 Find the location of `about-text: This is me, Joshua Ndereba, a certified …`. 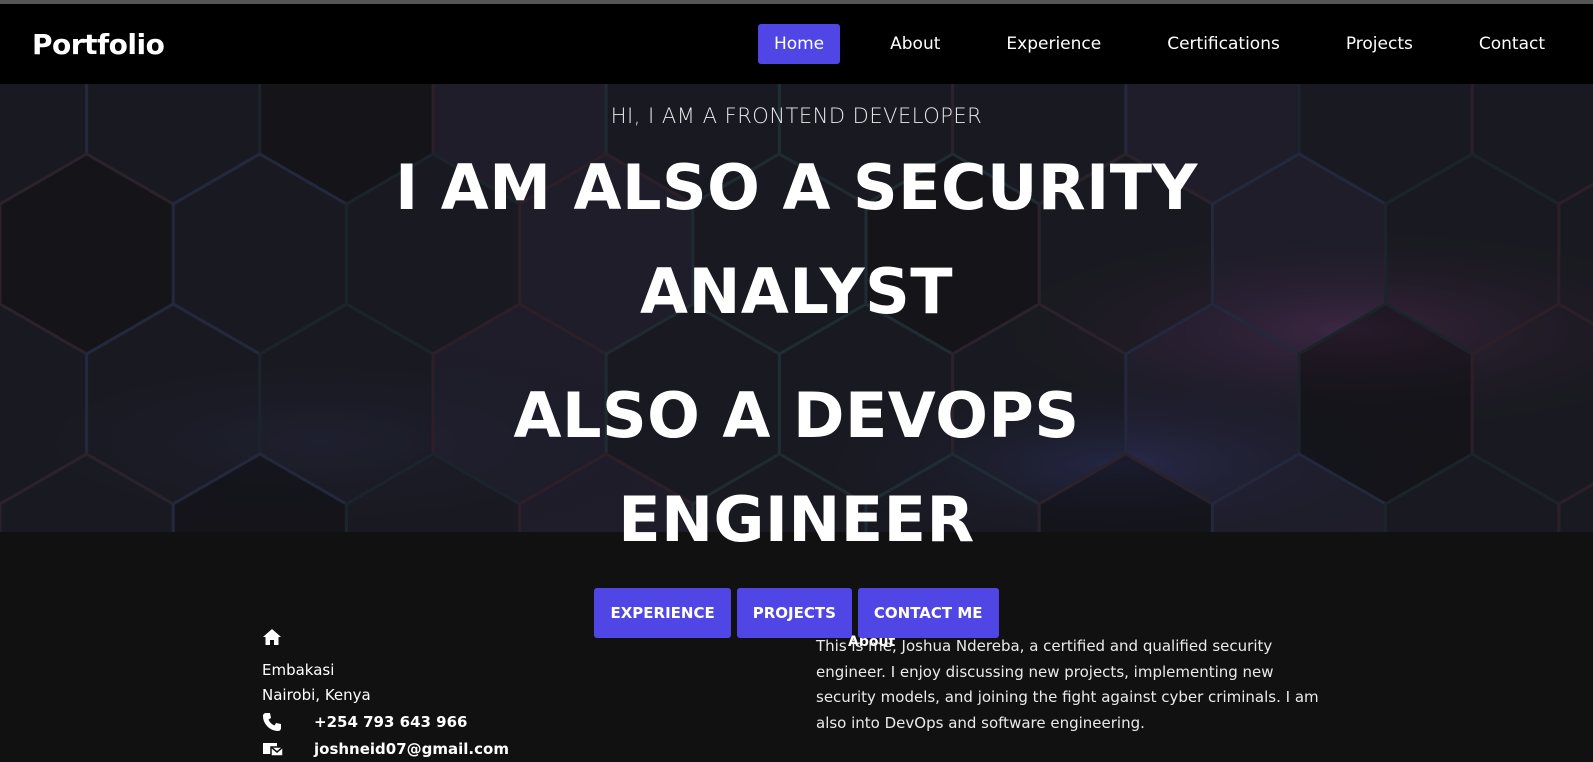

about-text: This is me, Joshua Ndereba, a certified … is located at coordinates (1067, 684).